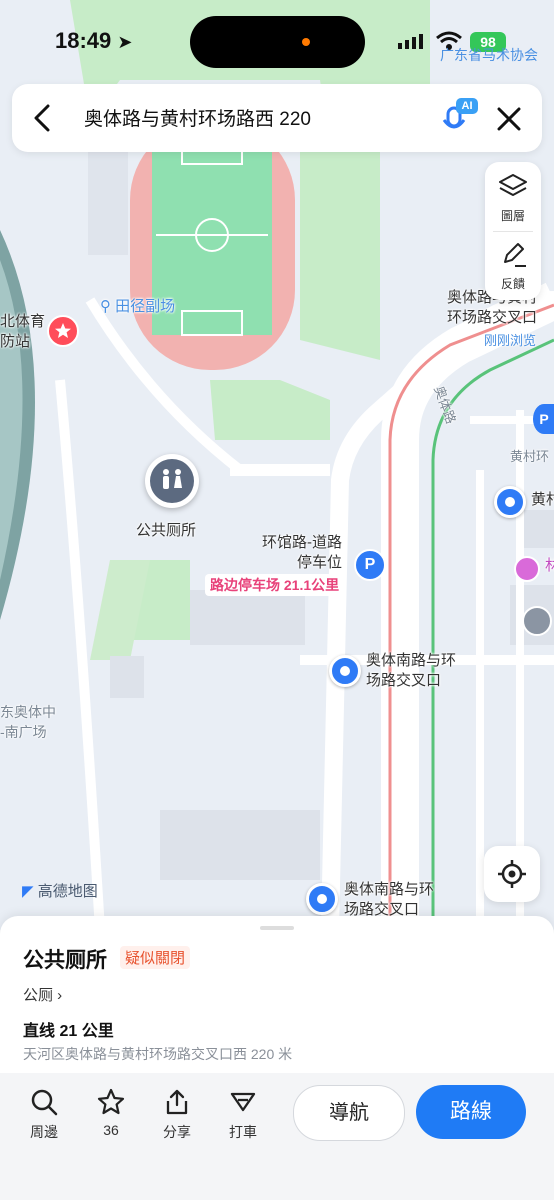 The width and height of the screenshot is (554, 1200). I want to click on parking-edge-icon: P, so click(543, 419).